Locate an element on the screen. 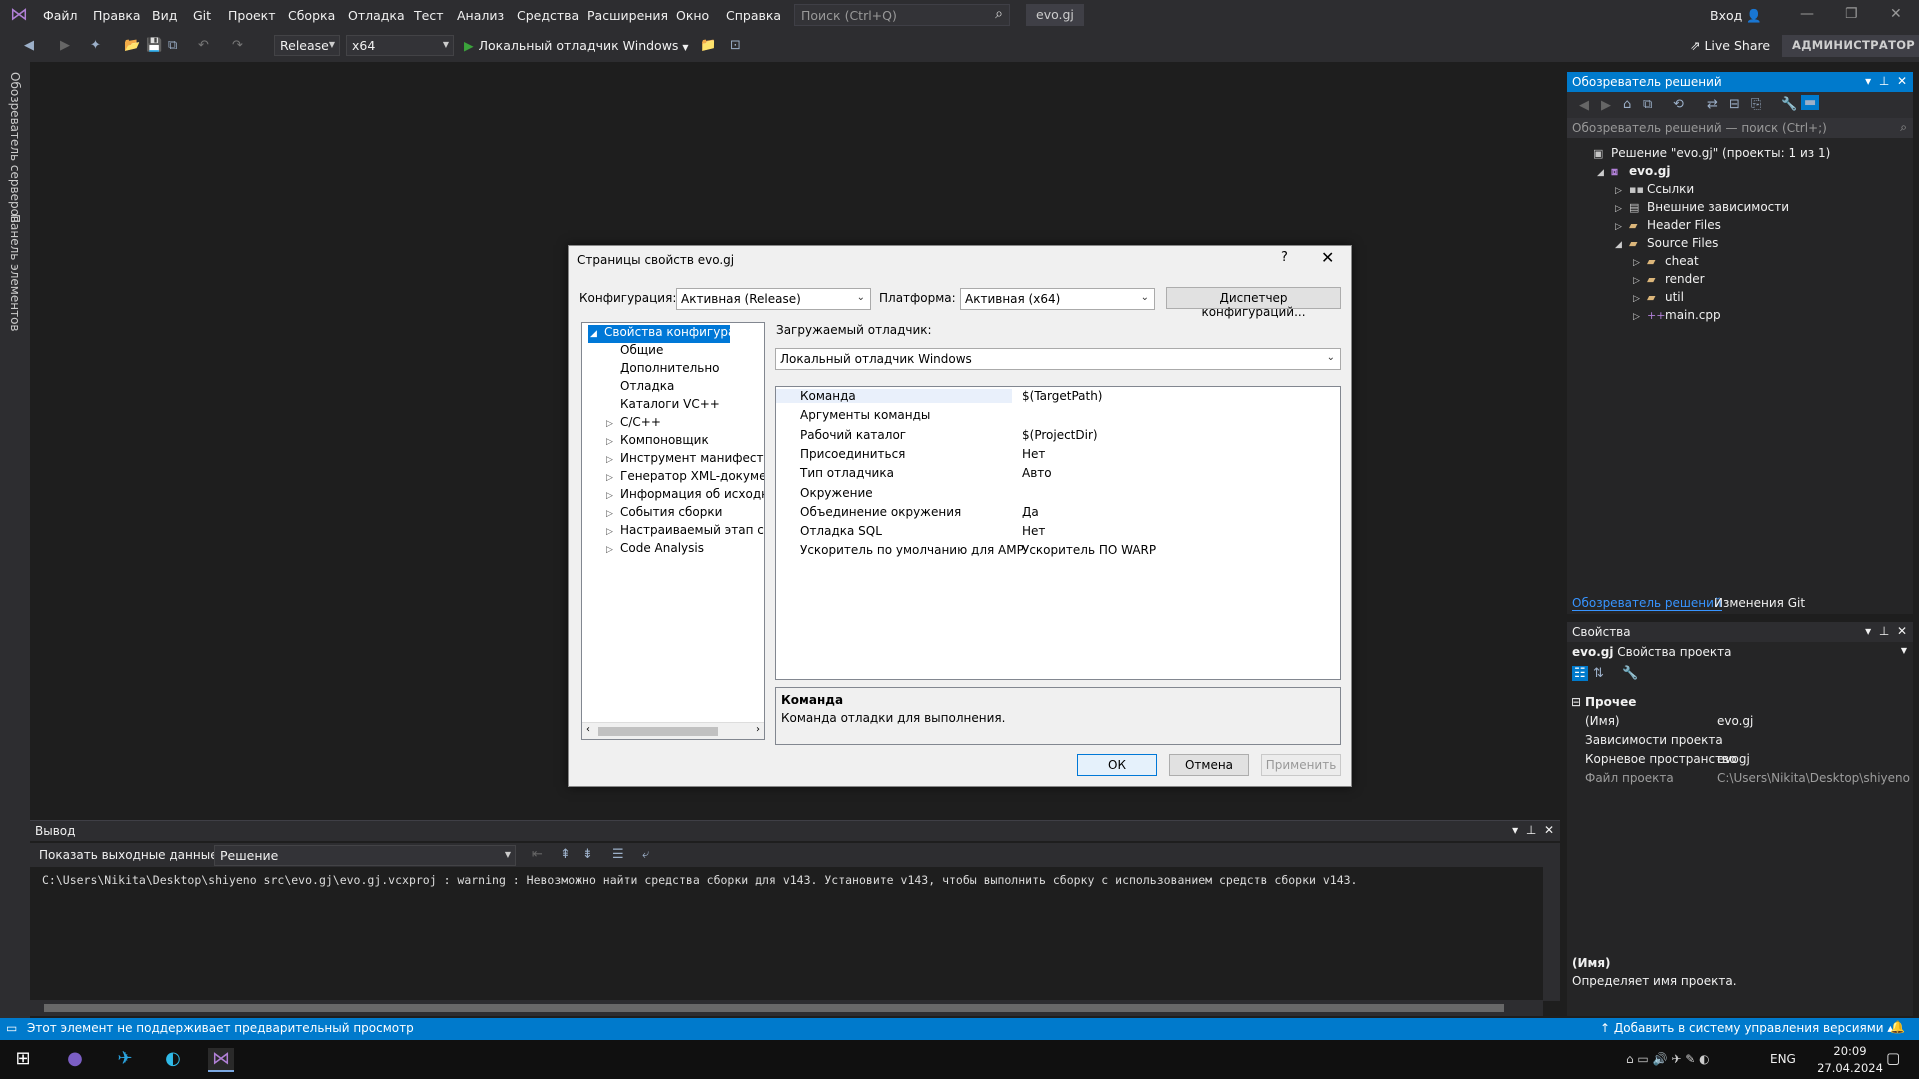 The image size is (1919, 1079). minimize-icon: — is located at coordinates (1807, 14).